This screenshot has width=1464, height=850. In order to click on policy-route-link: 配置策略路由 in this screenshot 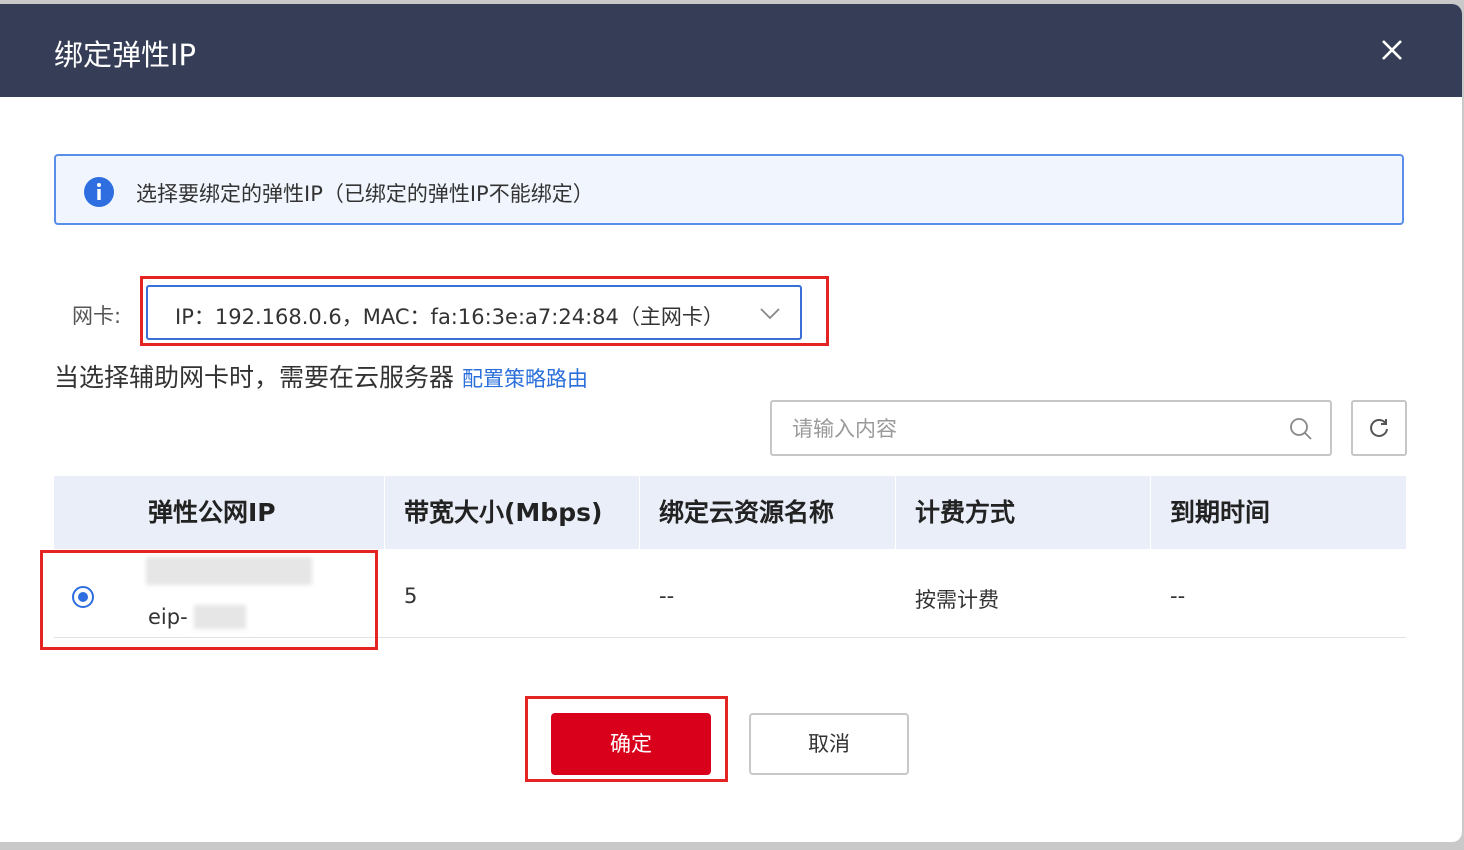, I will do `click(525, 379)`.